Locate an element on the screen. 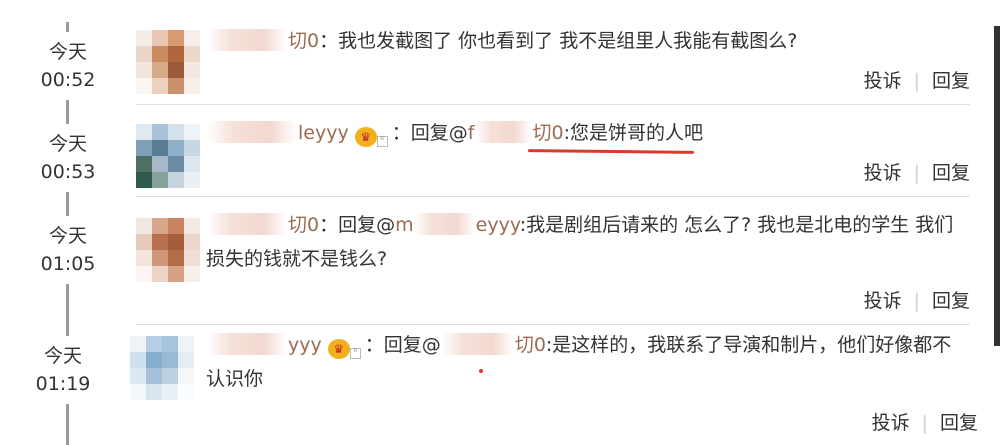 The height and width of the screenshot is (445, 1000). timestamp: 今天 01:05 is located at coordinates (68, 250).